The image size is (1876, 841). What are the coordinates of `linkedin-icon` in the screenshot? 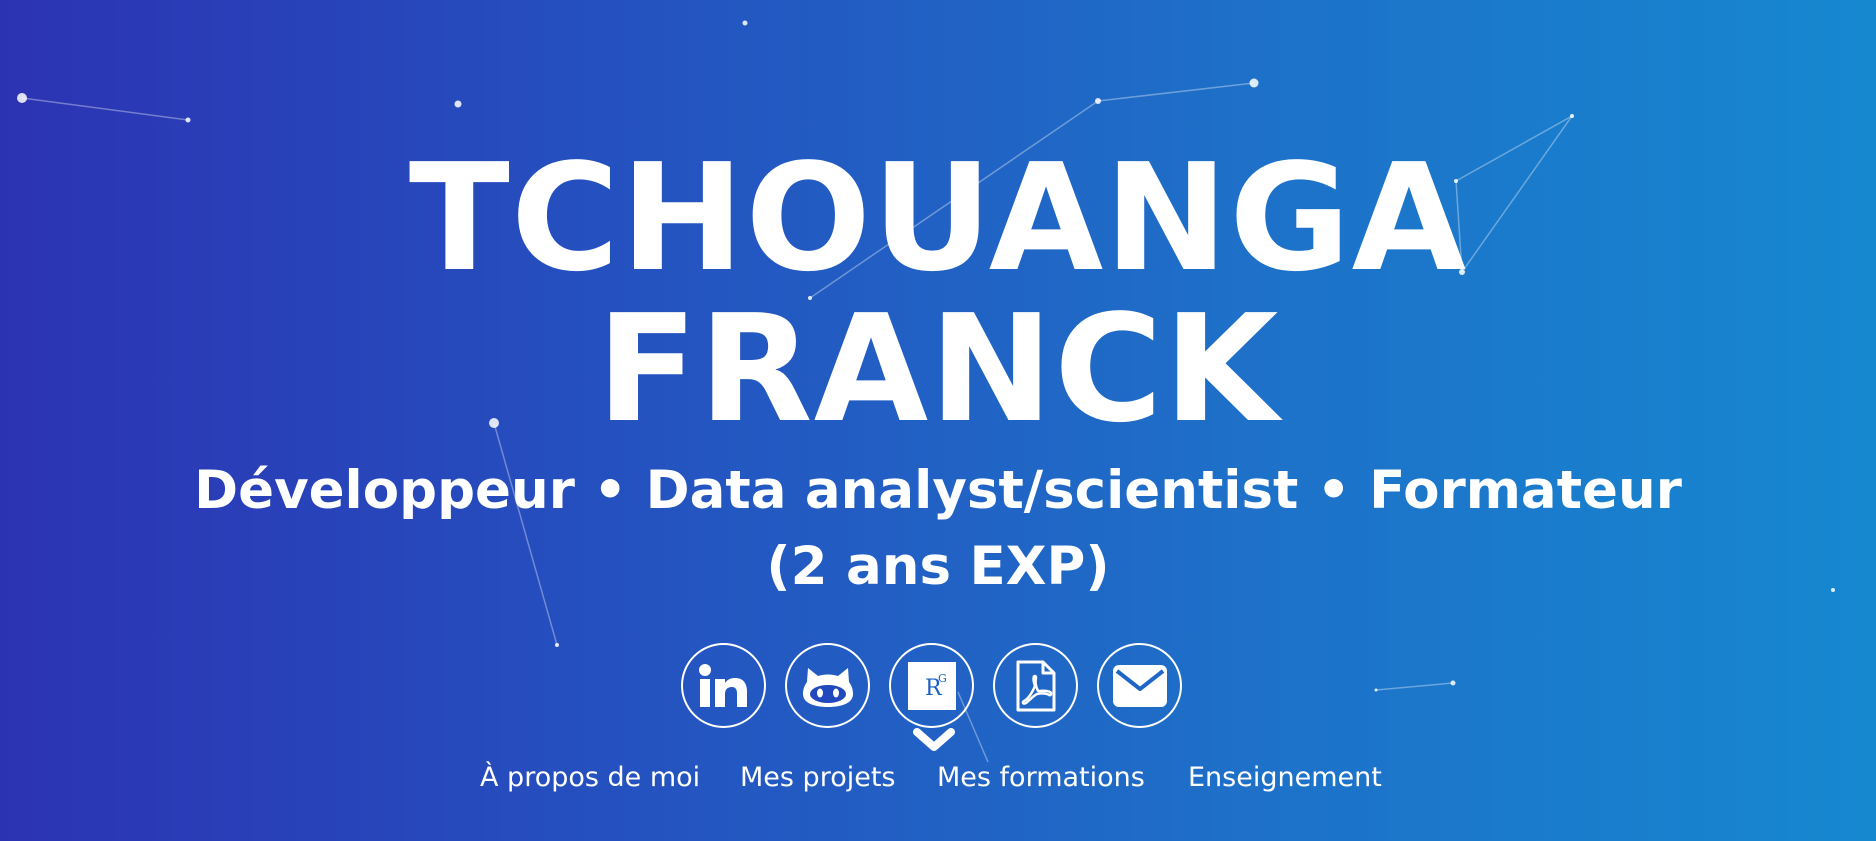 It's located at (722, 685).